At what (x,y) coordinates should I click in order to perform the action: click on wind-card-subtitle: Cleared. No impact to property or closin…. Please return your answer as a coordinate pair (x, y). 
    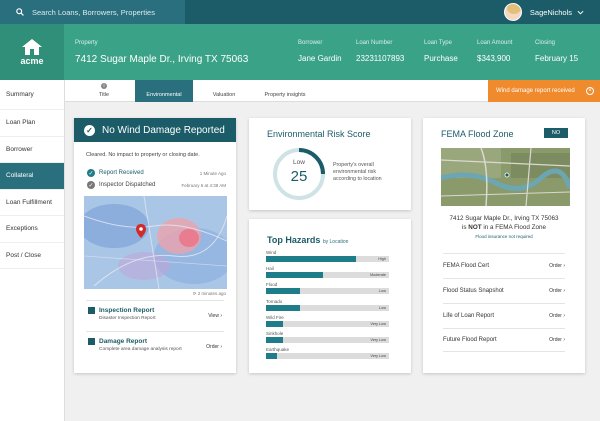
    Looking at the image, I should click on (143, 155).